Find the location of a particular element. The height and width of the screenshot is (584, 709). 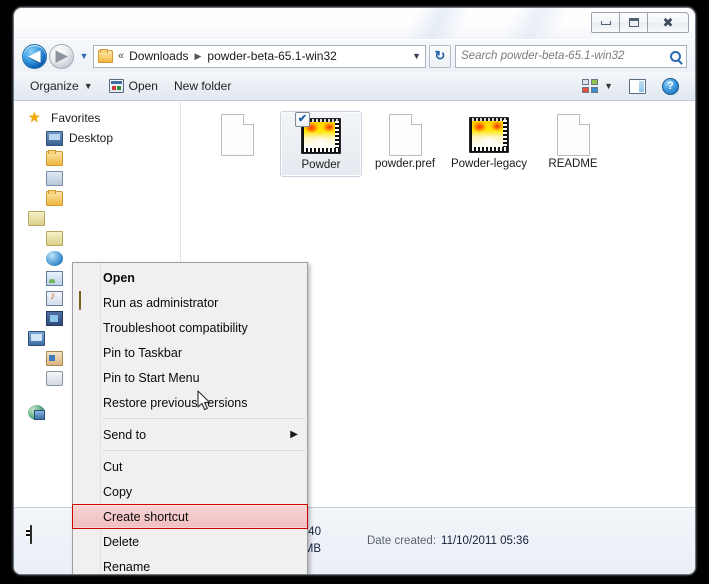

sidebar-item-label: Desktop is located at coordinates (91, 138).